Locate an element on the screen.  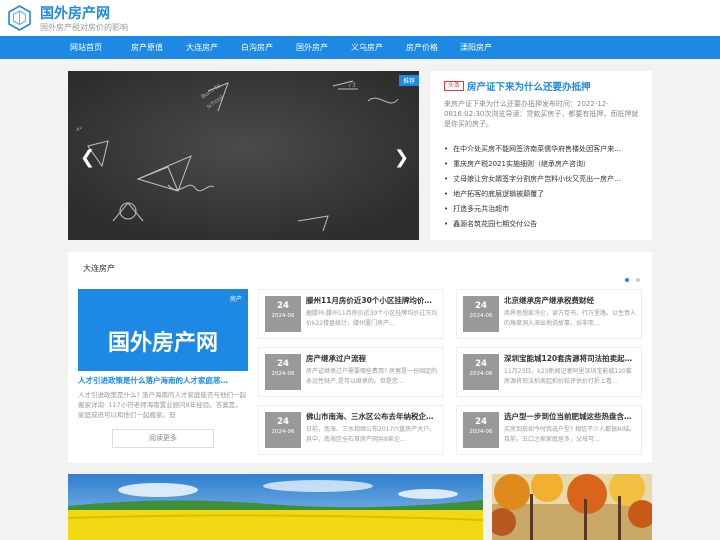
main-nav: 网站首页 房产原值 大连房产 白沟房产 国外房产 义乌房产 房产价格 溧阳房产 is located at coordinates (360, 47).